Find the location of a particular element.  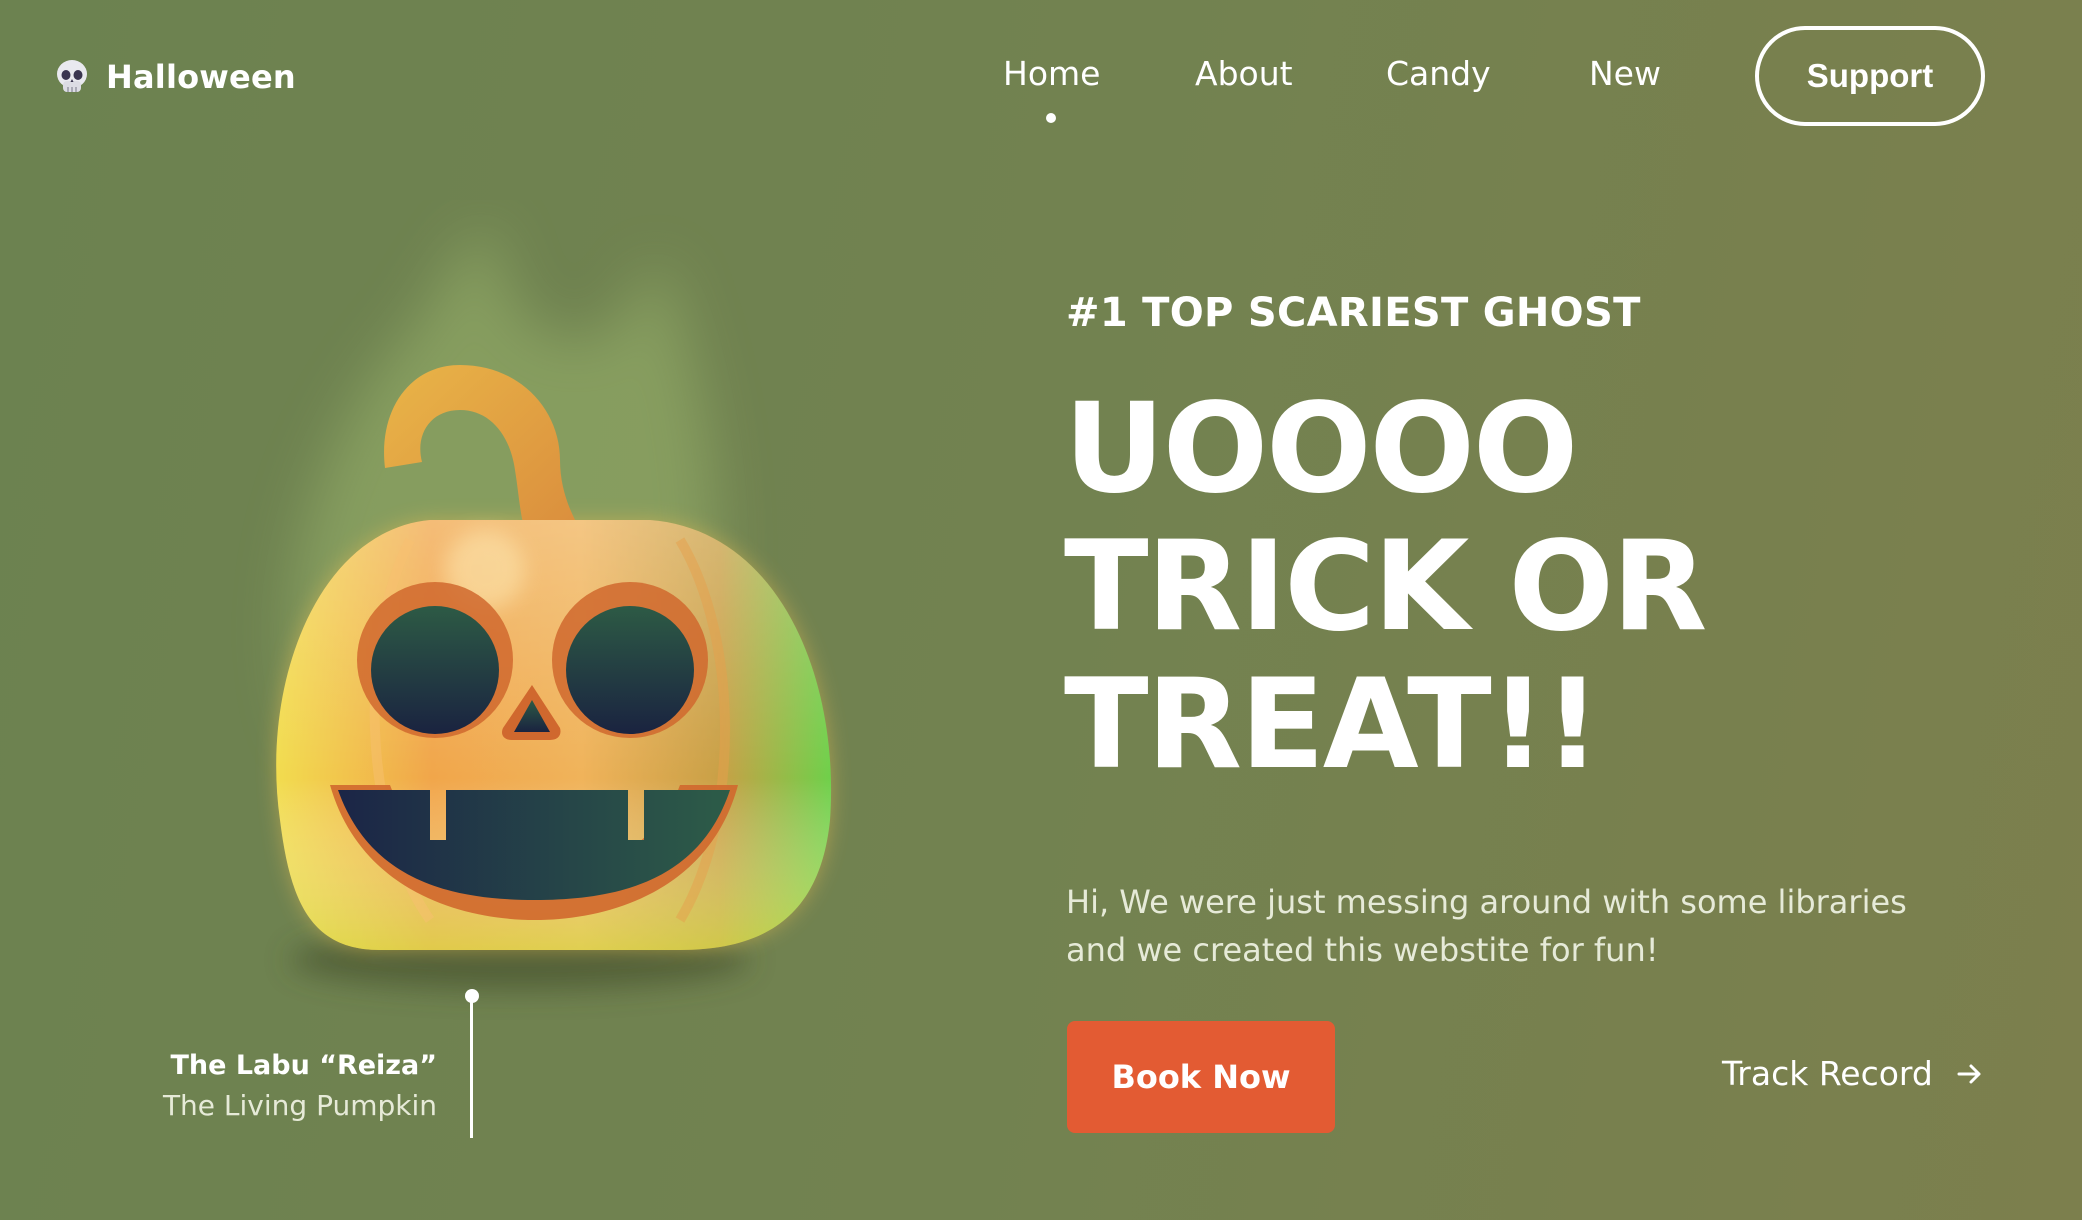

character-caption: The Labu “Reiza” The Living Pumpkin is located at coordinates (277, 1086).